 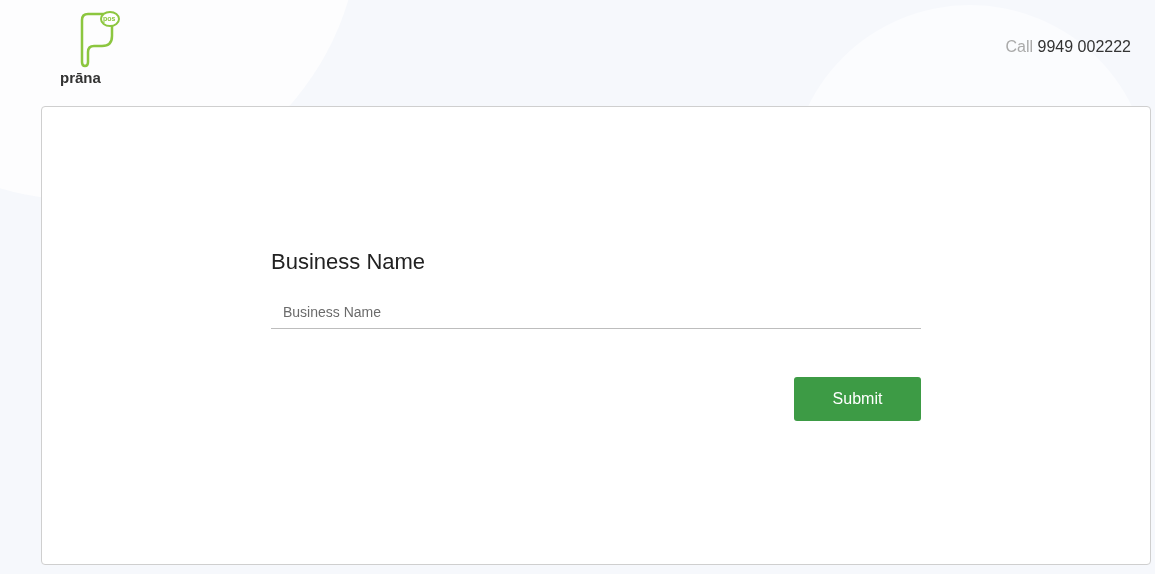 What do you see at coordinates (1084, 46) in the screenshot?
I see `phone-number: 9949 002222` at bounding box center [1084, 46].